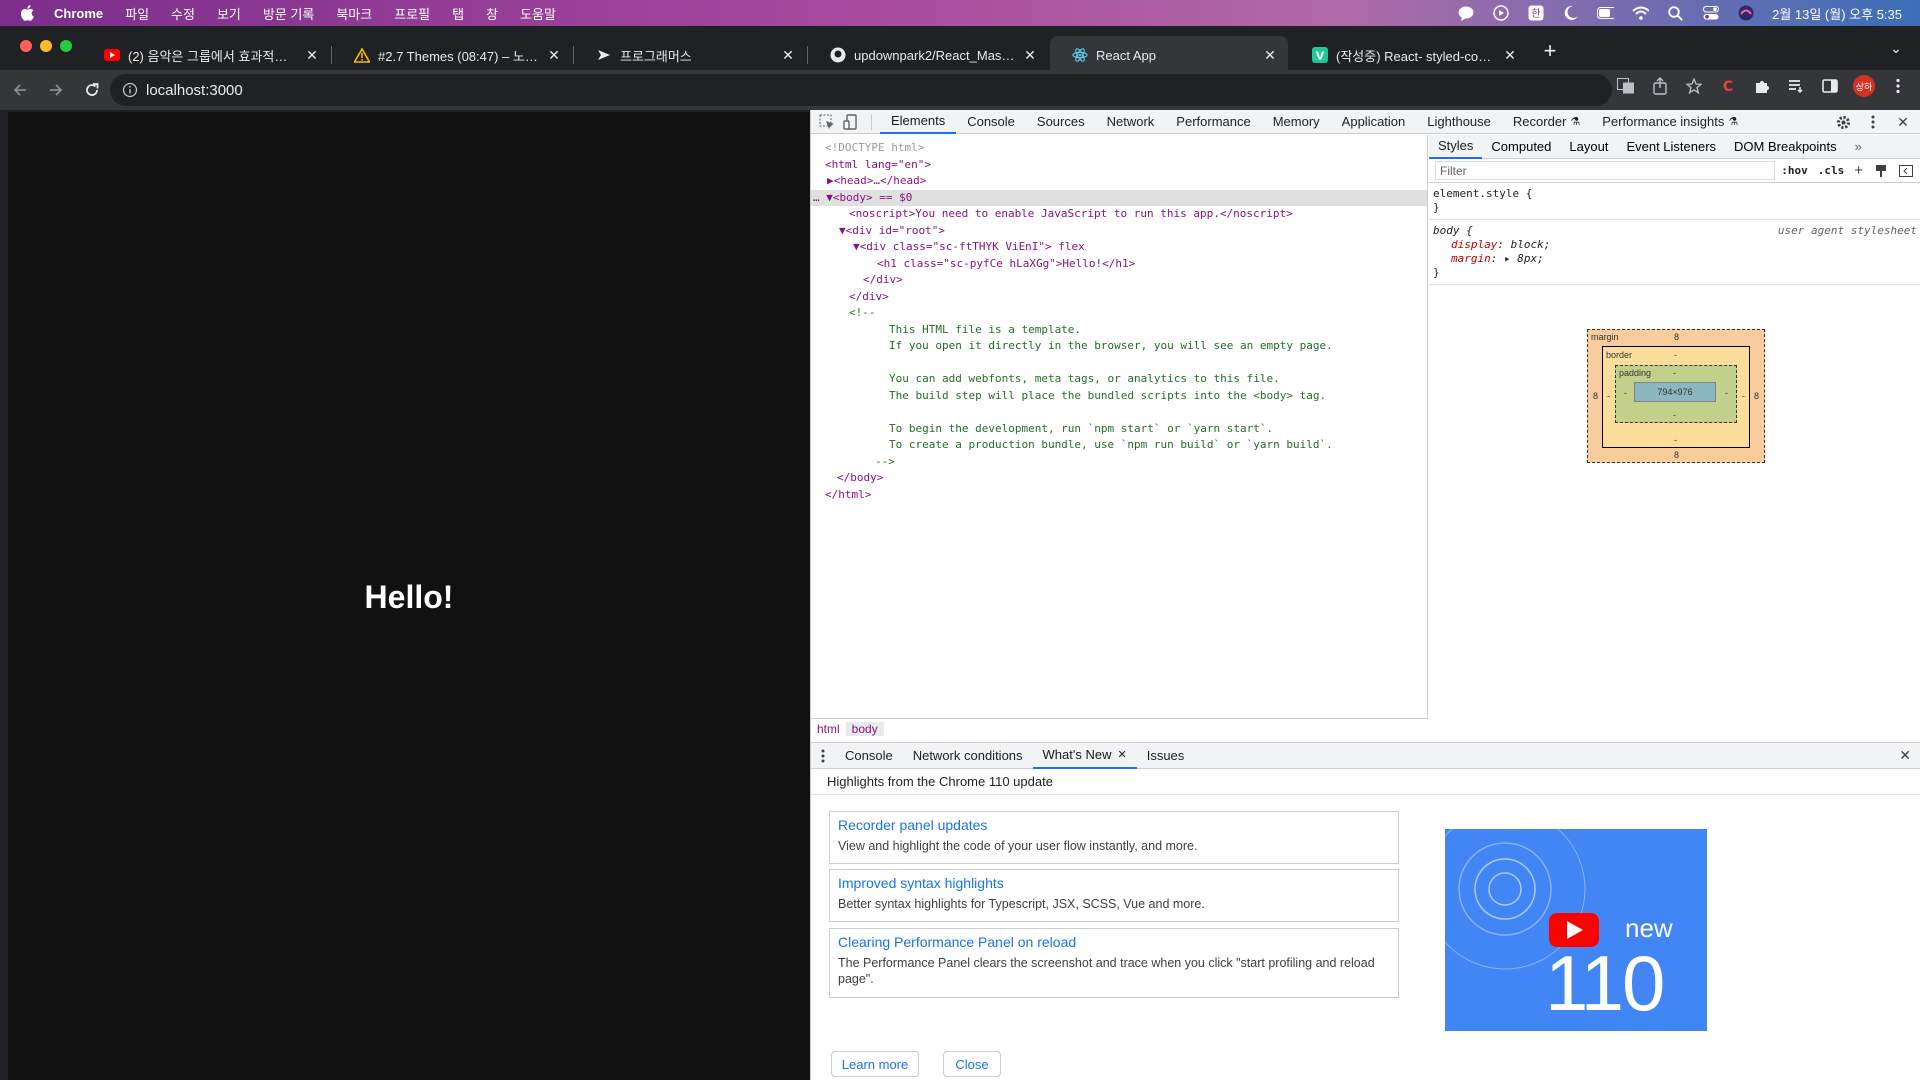 The image size is (1920, 1080). Describe the element at coordinates (1119, 247) in the screenshot. I see `dom-line: ▼<div class="sc-ftTHYK ViEnI"> flex` at that location.